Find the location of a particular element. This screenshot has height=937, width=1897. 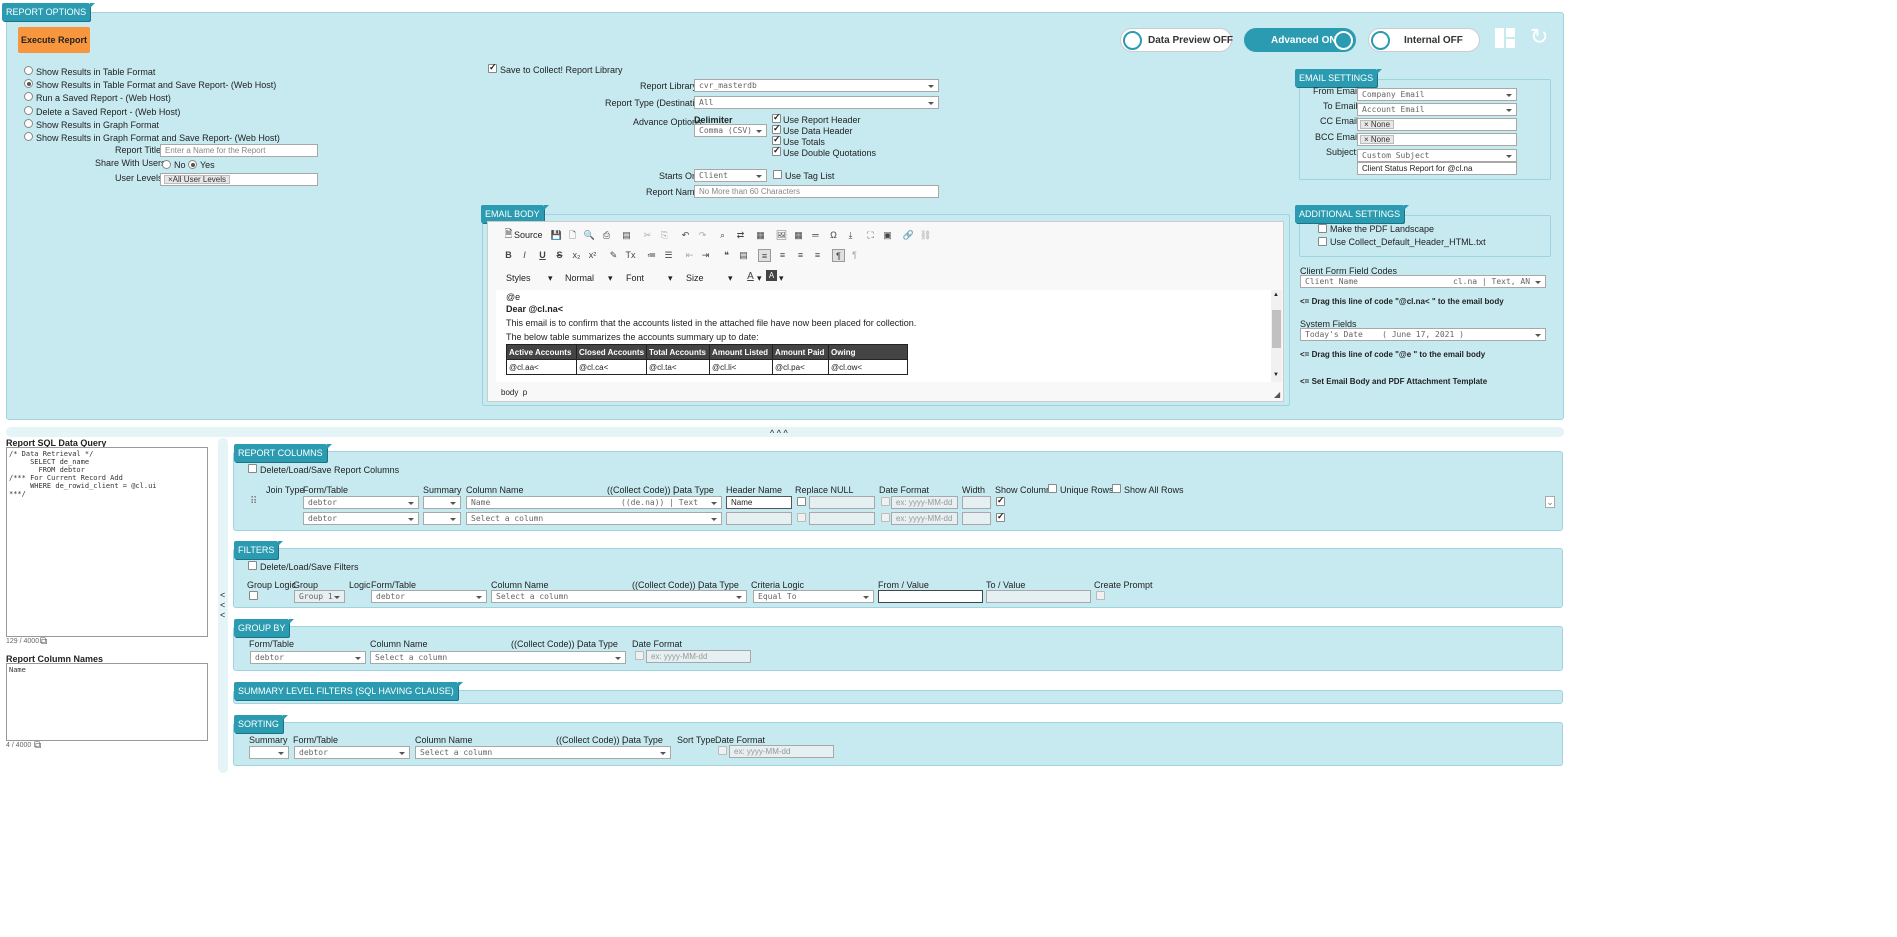

print-icon: ⎙ is located at coordinates (606, 235).